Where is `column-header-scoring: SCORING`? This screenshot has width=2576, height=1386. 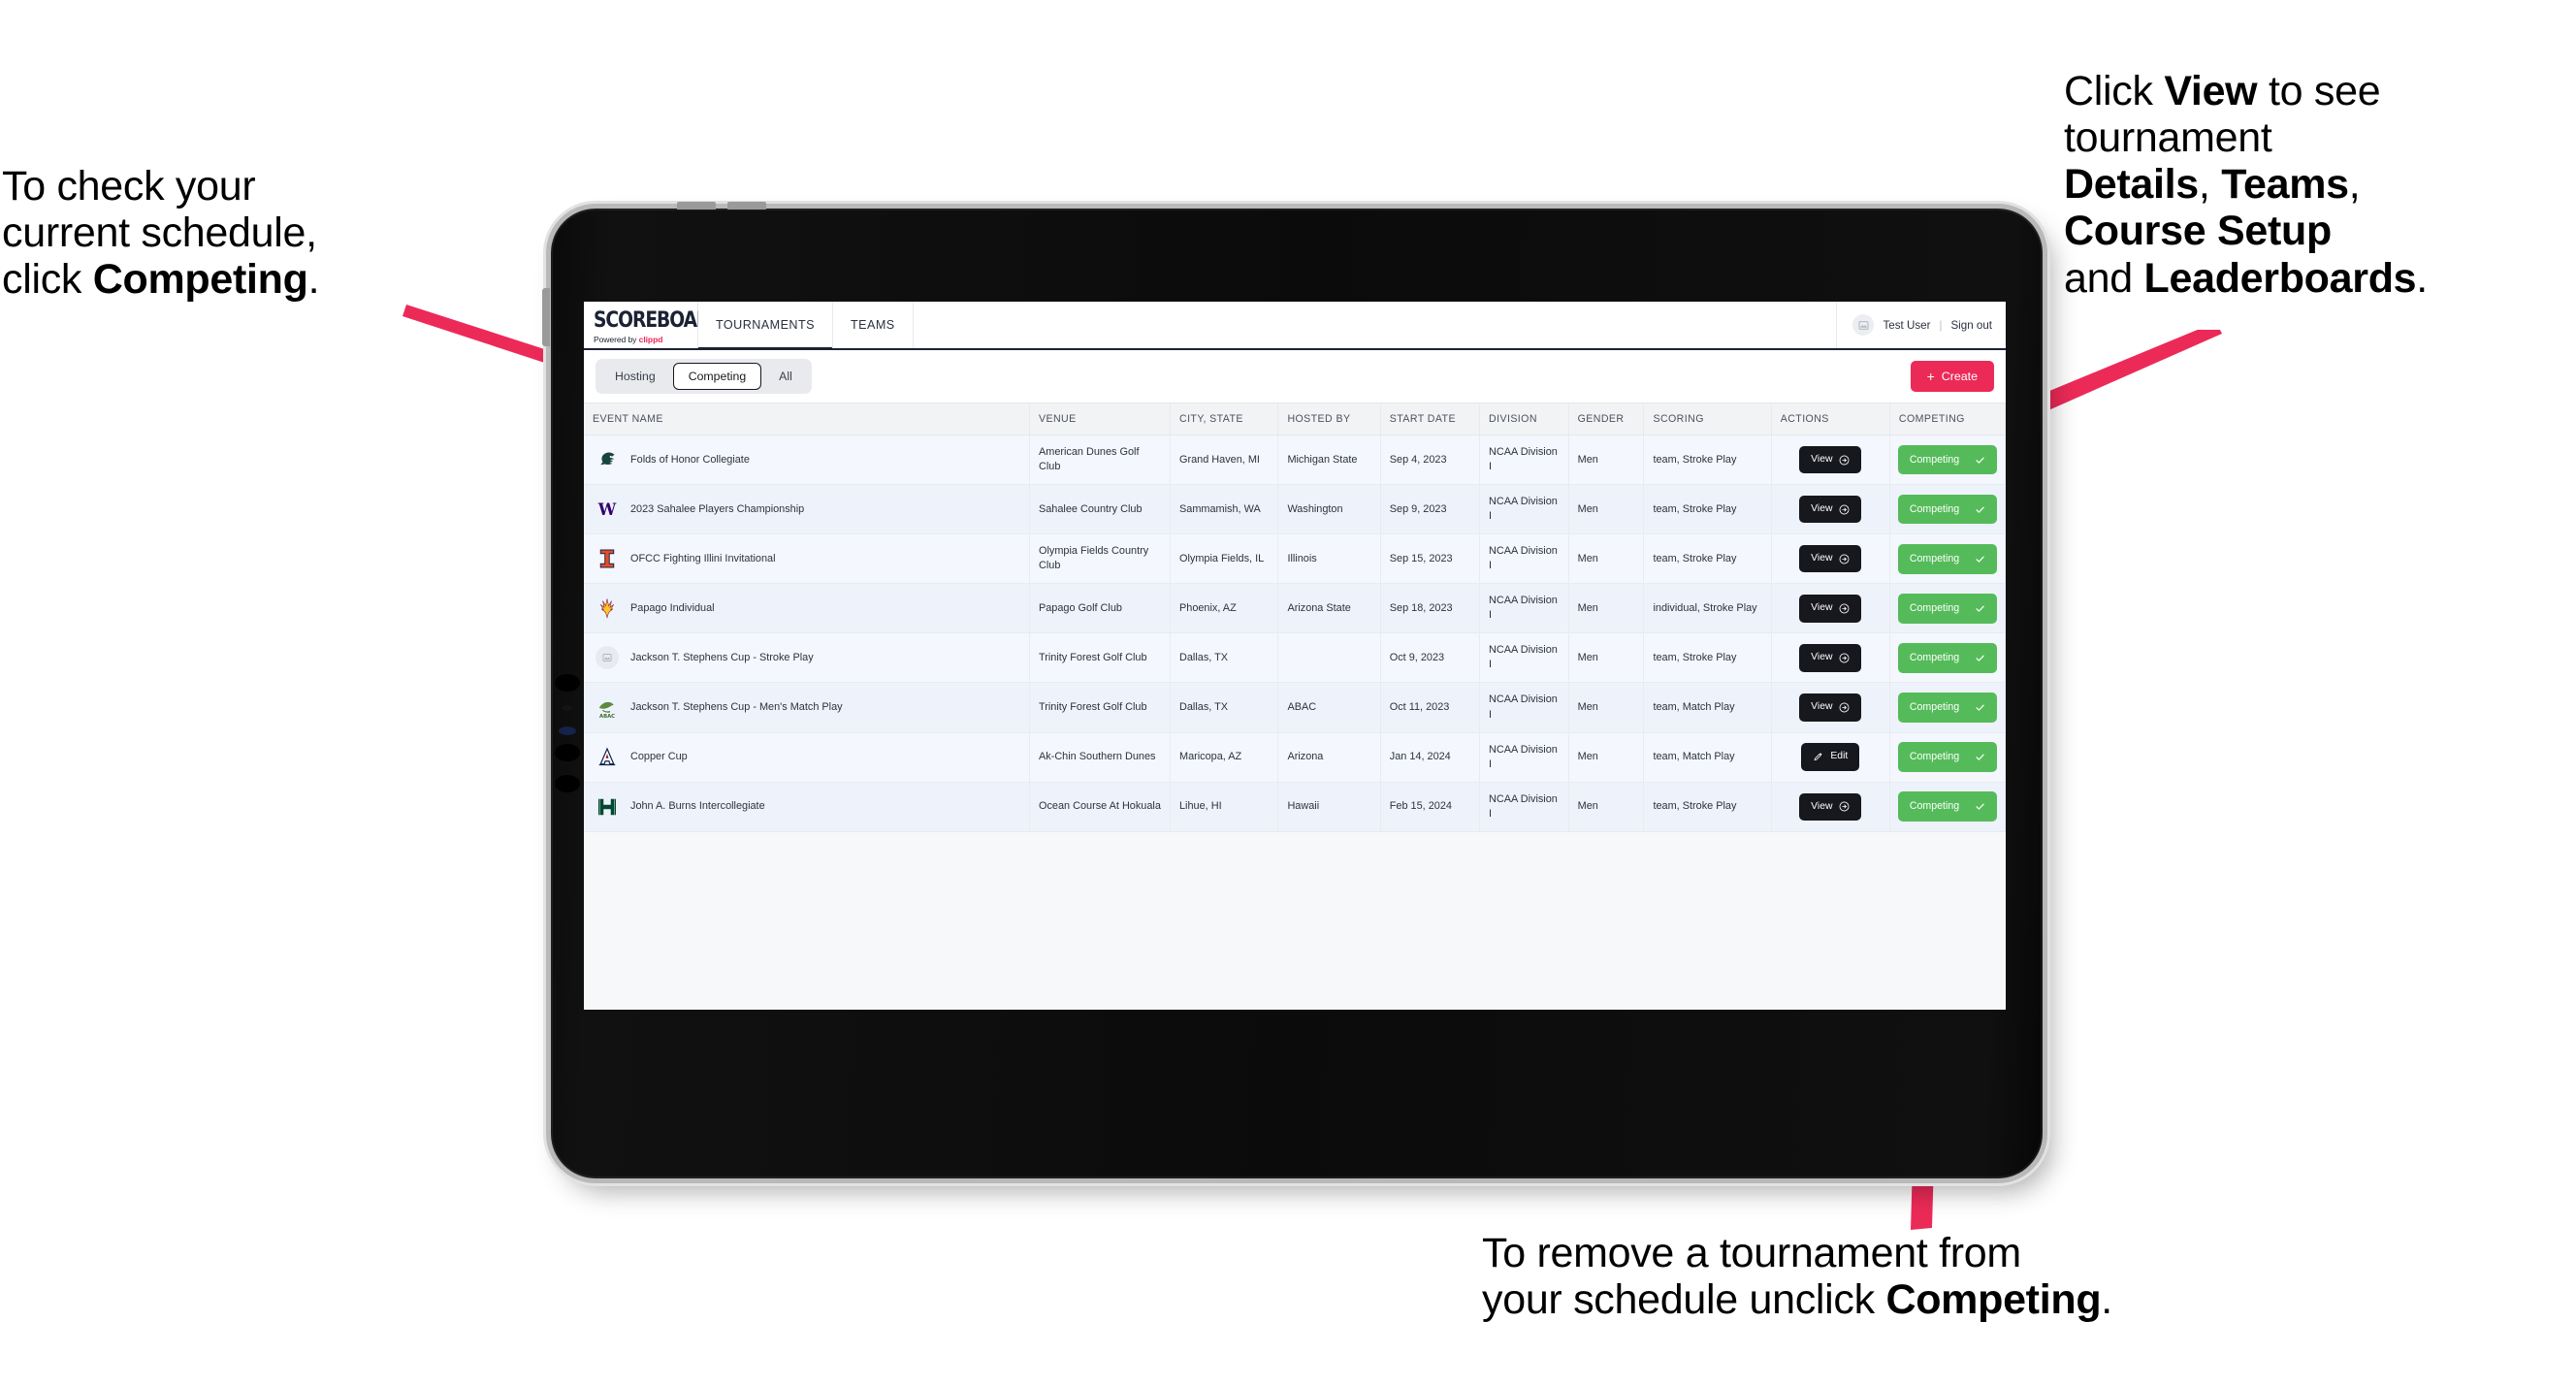
column-header-scoring: SCORING is located at coordinates (1707, 419).